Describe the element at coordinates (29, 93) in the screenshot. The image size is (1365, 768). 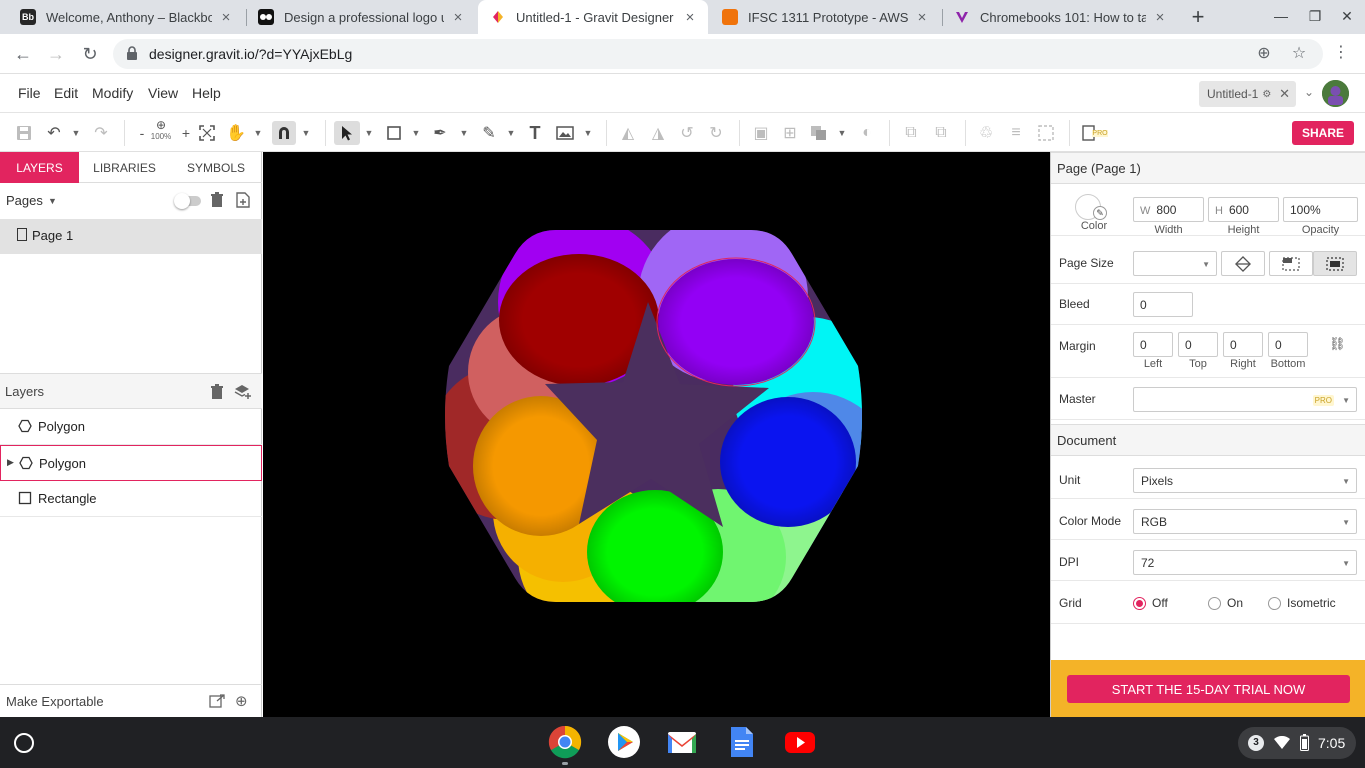
I see `menu-file: File` at that location.